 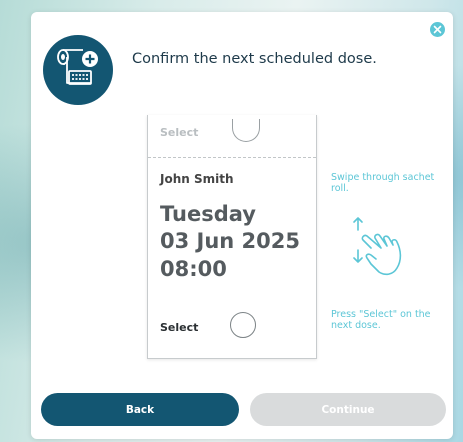 What do you see at coordinates (208, 214) in the screenshot?
I see `dose-day: Tuesday` at bounding box center [208, 214].